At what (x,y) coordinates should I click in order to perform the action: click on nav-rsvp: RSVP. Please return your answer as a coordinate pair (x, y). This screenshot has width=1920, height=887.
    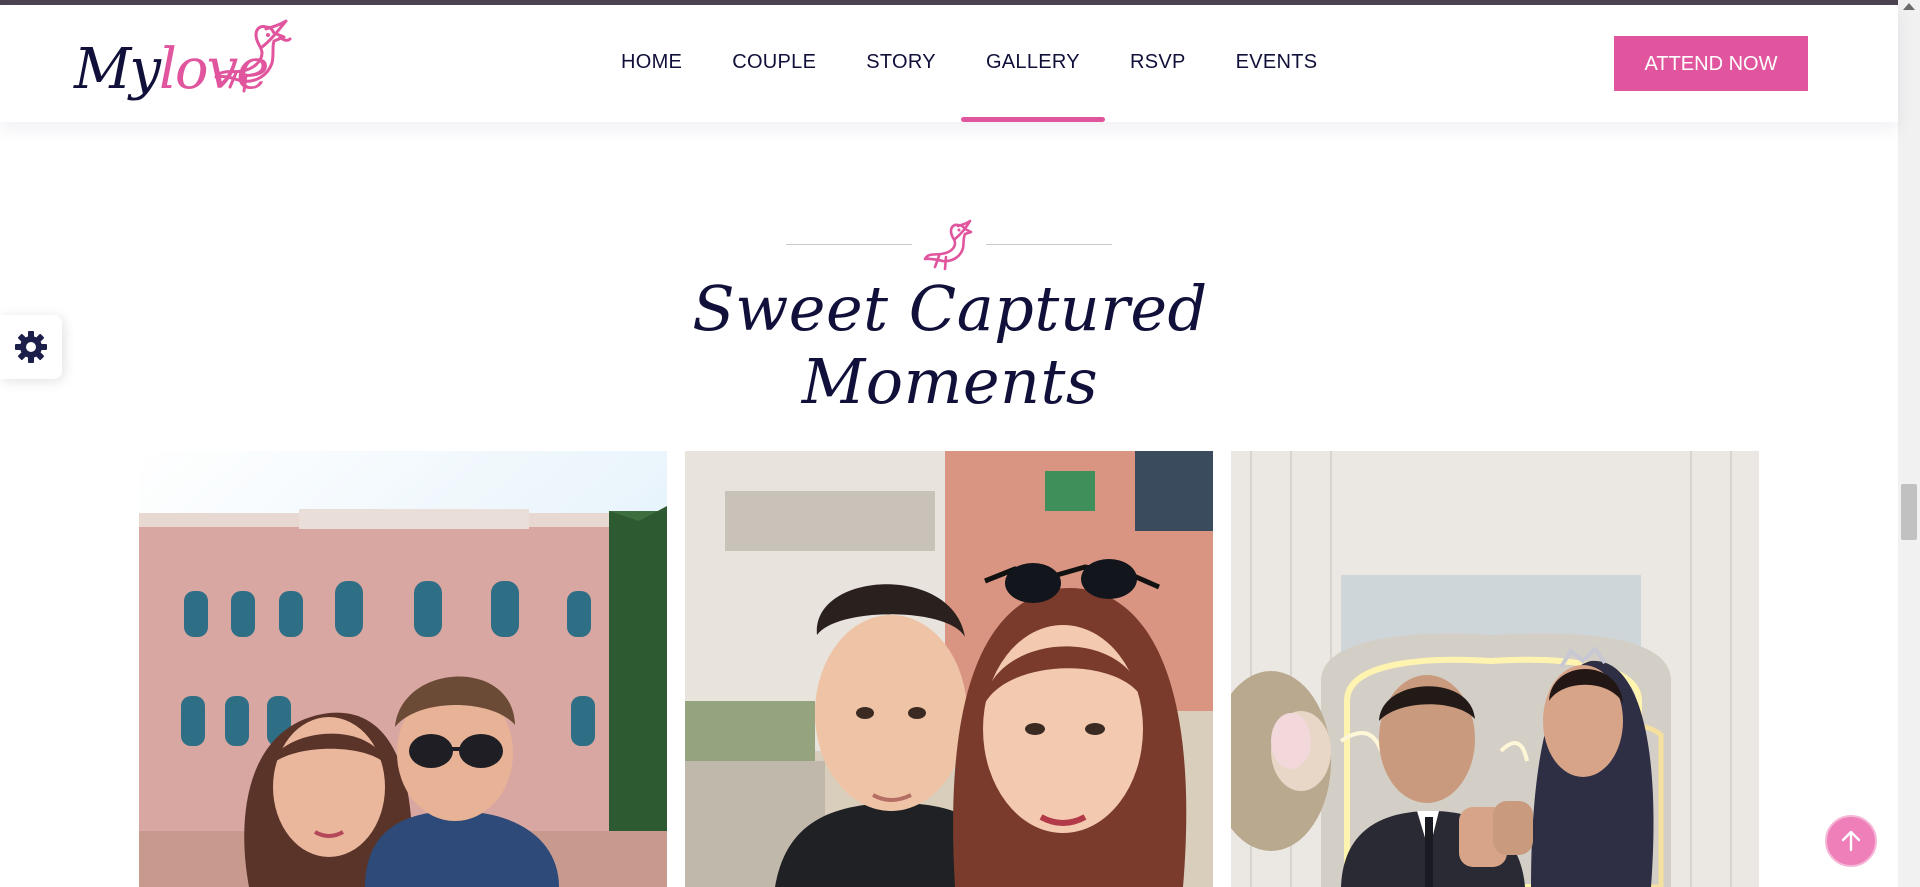
    Looking at the image, I should click on (1158, 63).